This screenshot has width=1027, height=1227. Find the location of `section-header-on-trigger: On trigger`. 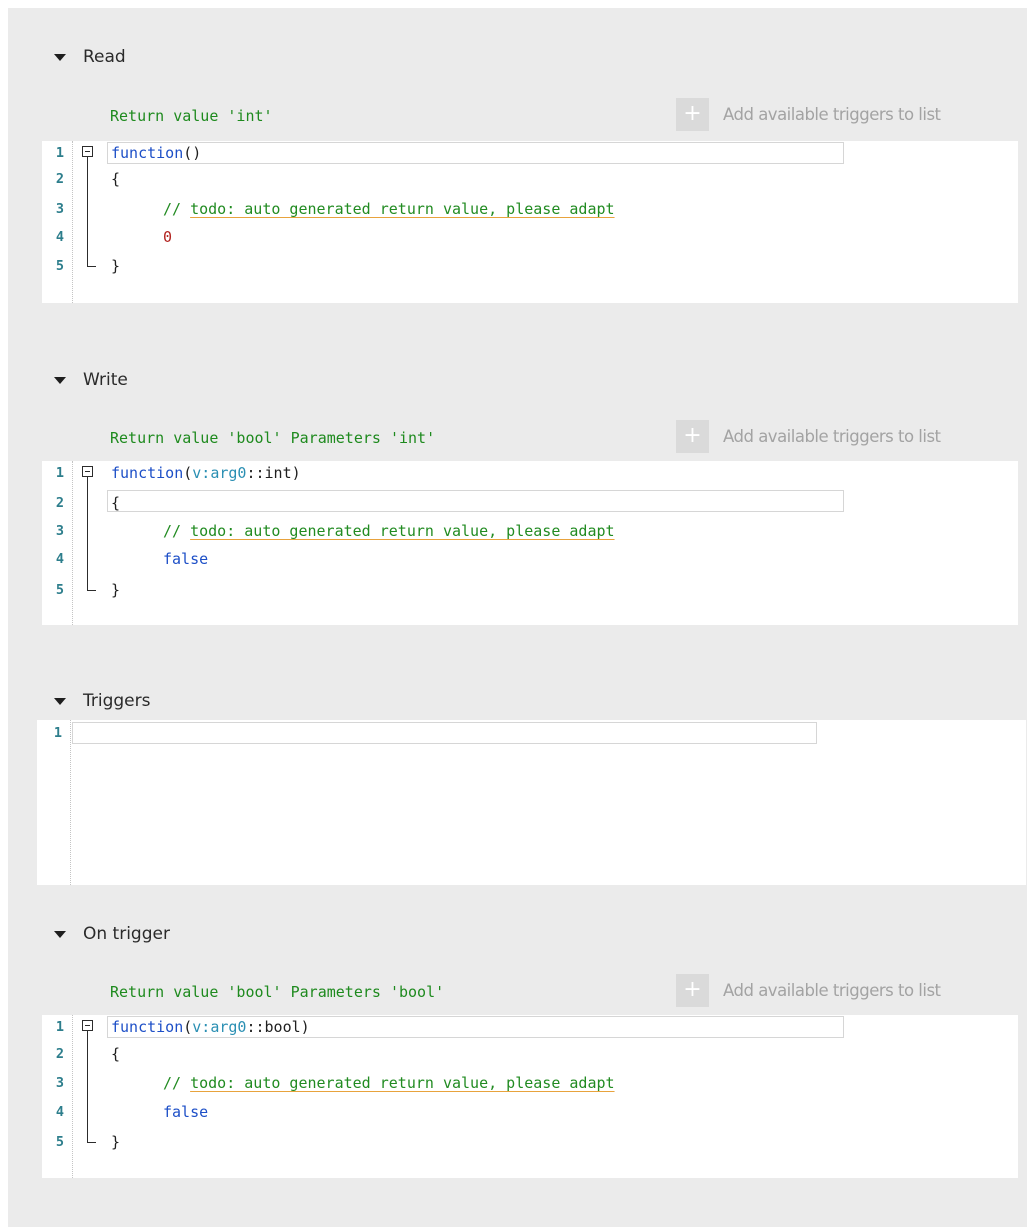

section-header-on-trigger: On trigger is located at coordinates (112, 934).